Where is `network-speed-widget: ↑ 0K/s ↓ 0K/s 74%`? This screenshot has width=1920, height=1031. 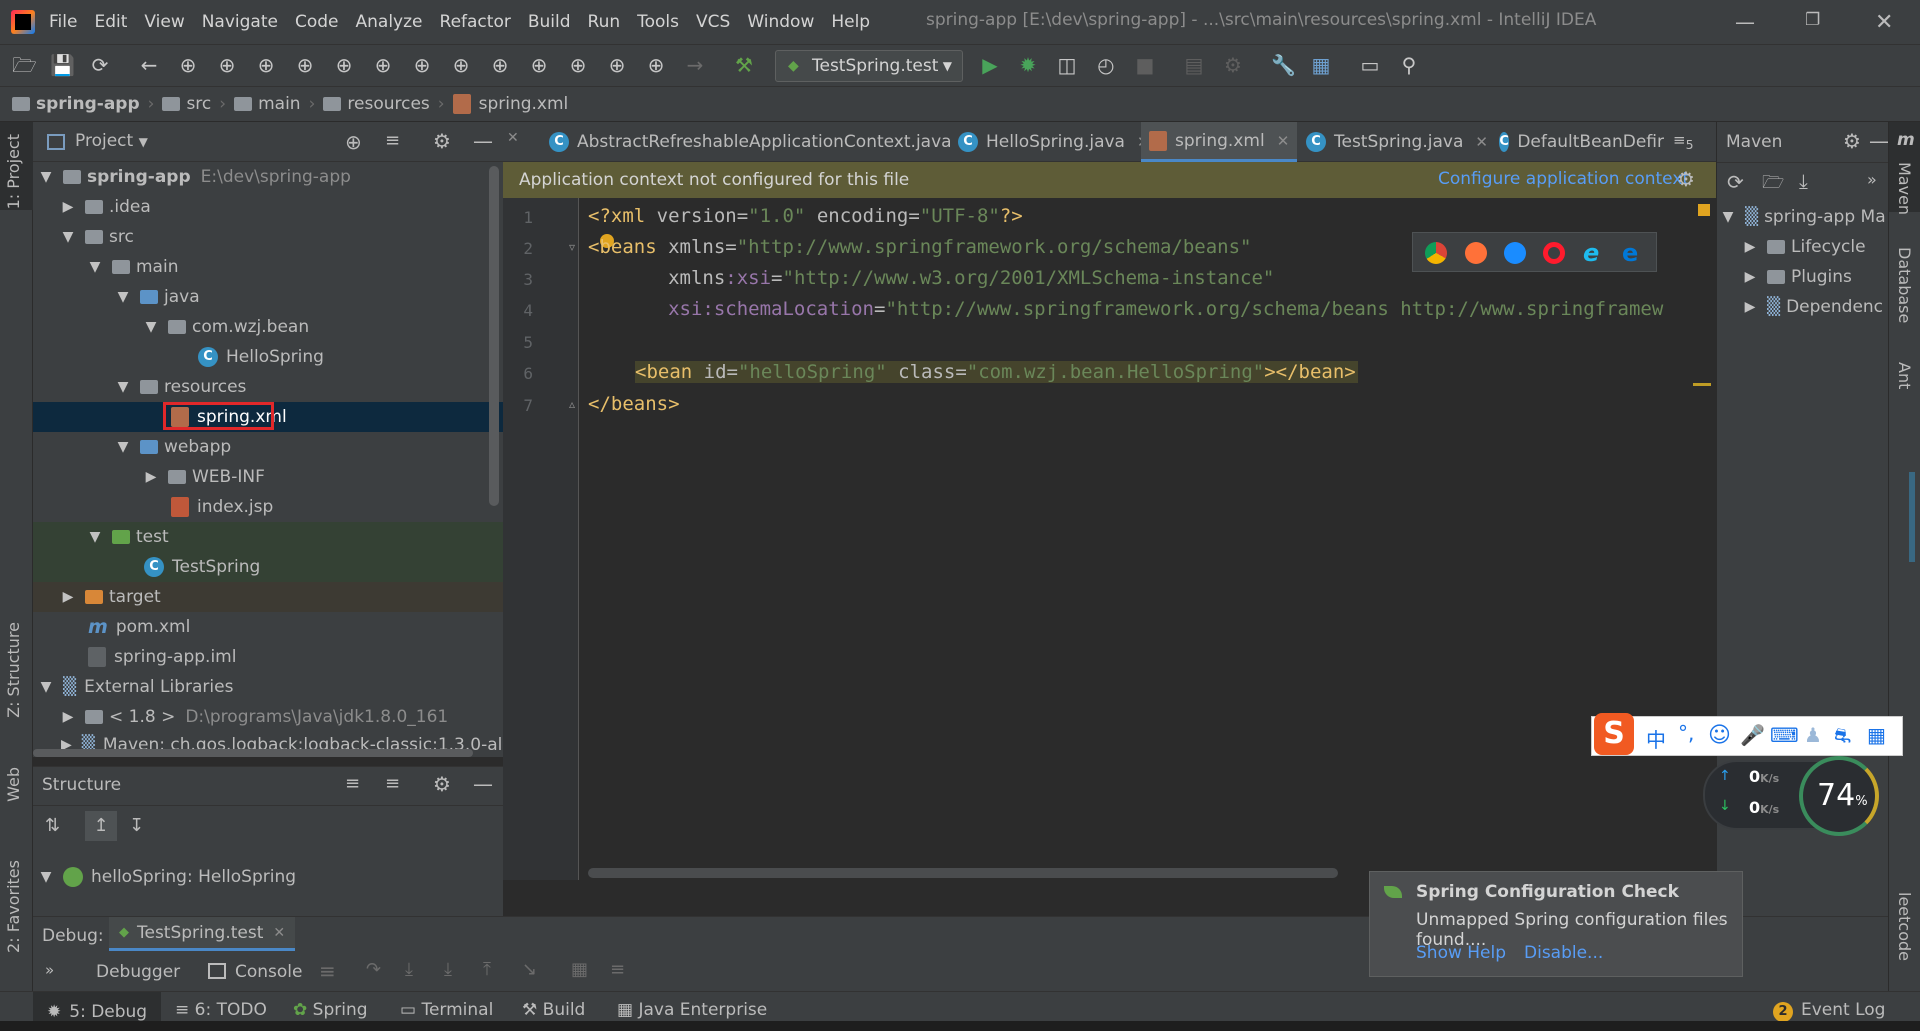
network-speed-widget: ↑ 0K/s ↓ 0K/s 74% is located at coordinates (1791, 796).